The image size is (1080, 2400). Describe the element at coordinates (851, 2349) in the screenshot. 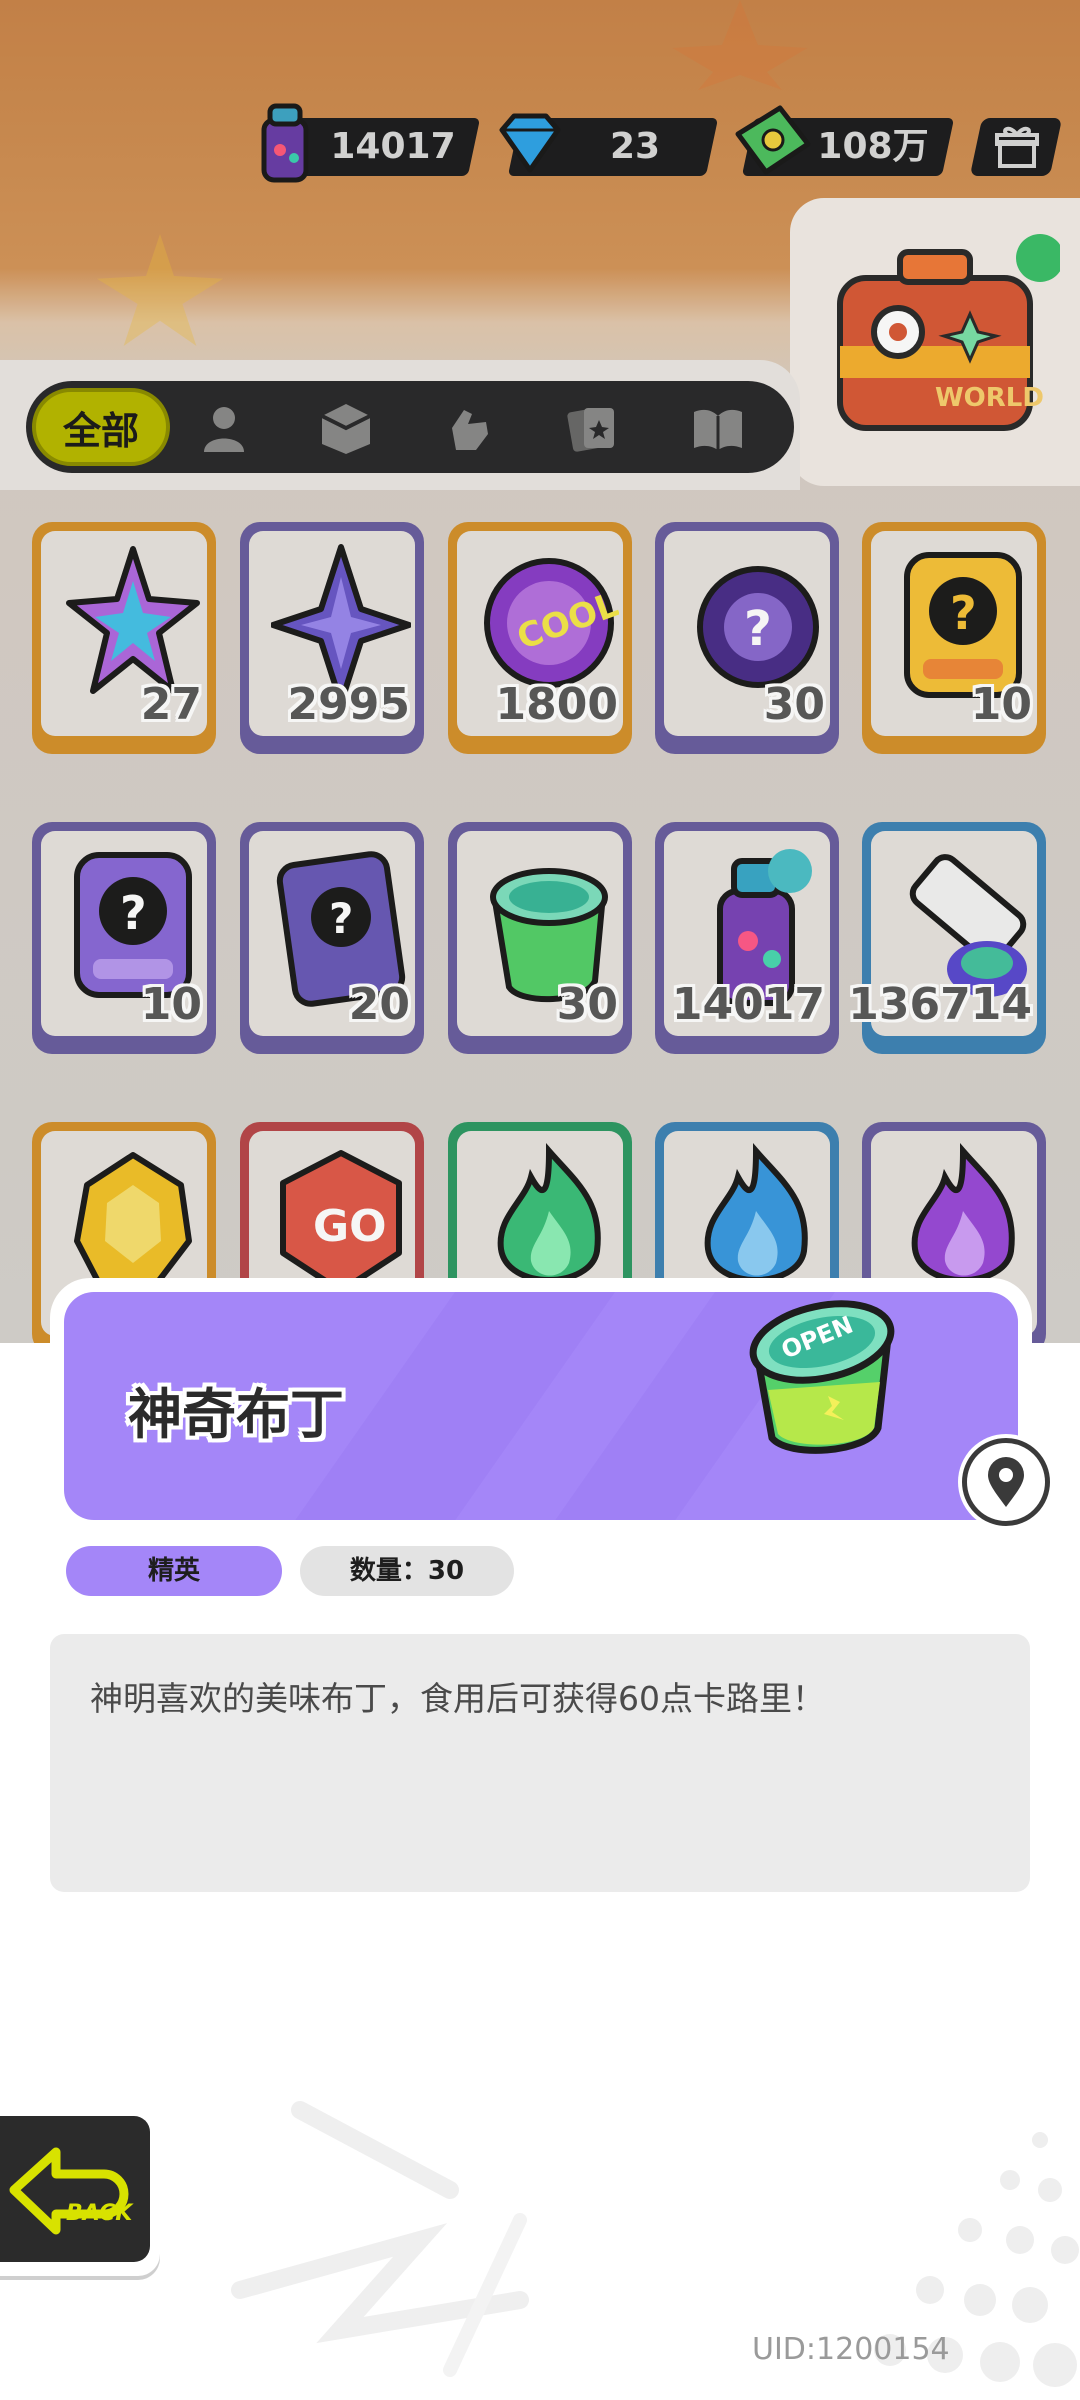

I see `user-id: UID:1200154` at that location.